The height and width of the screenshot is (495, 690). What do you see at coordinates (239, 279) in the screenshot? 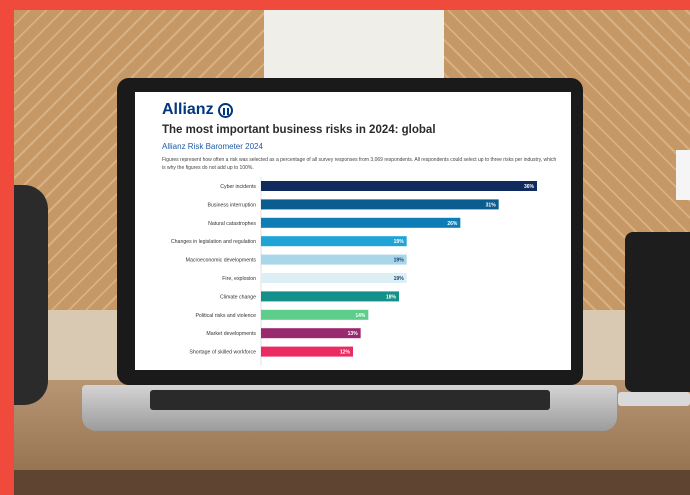
I see `category-label: Fire, explosion` at bounding box center [239, 279].